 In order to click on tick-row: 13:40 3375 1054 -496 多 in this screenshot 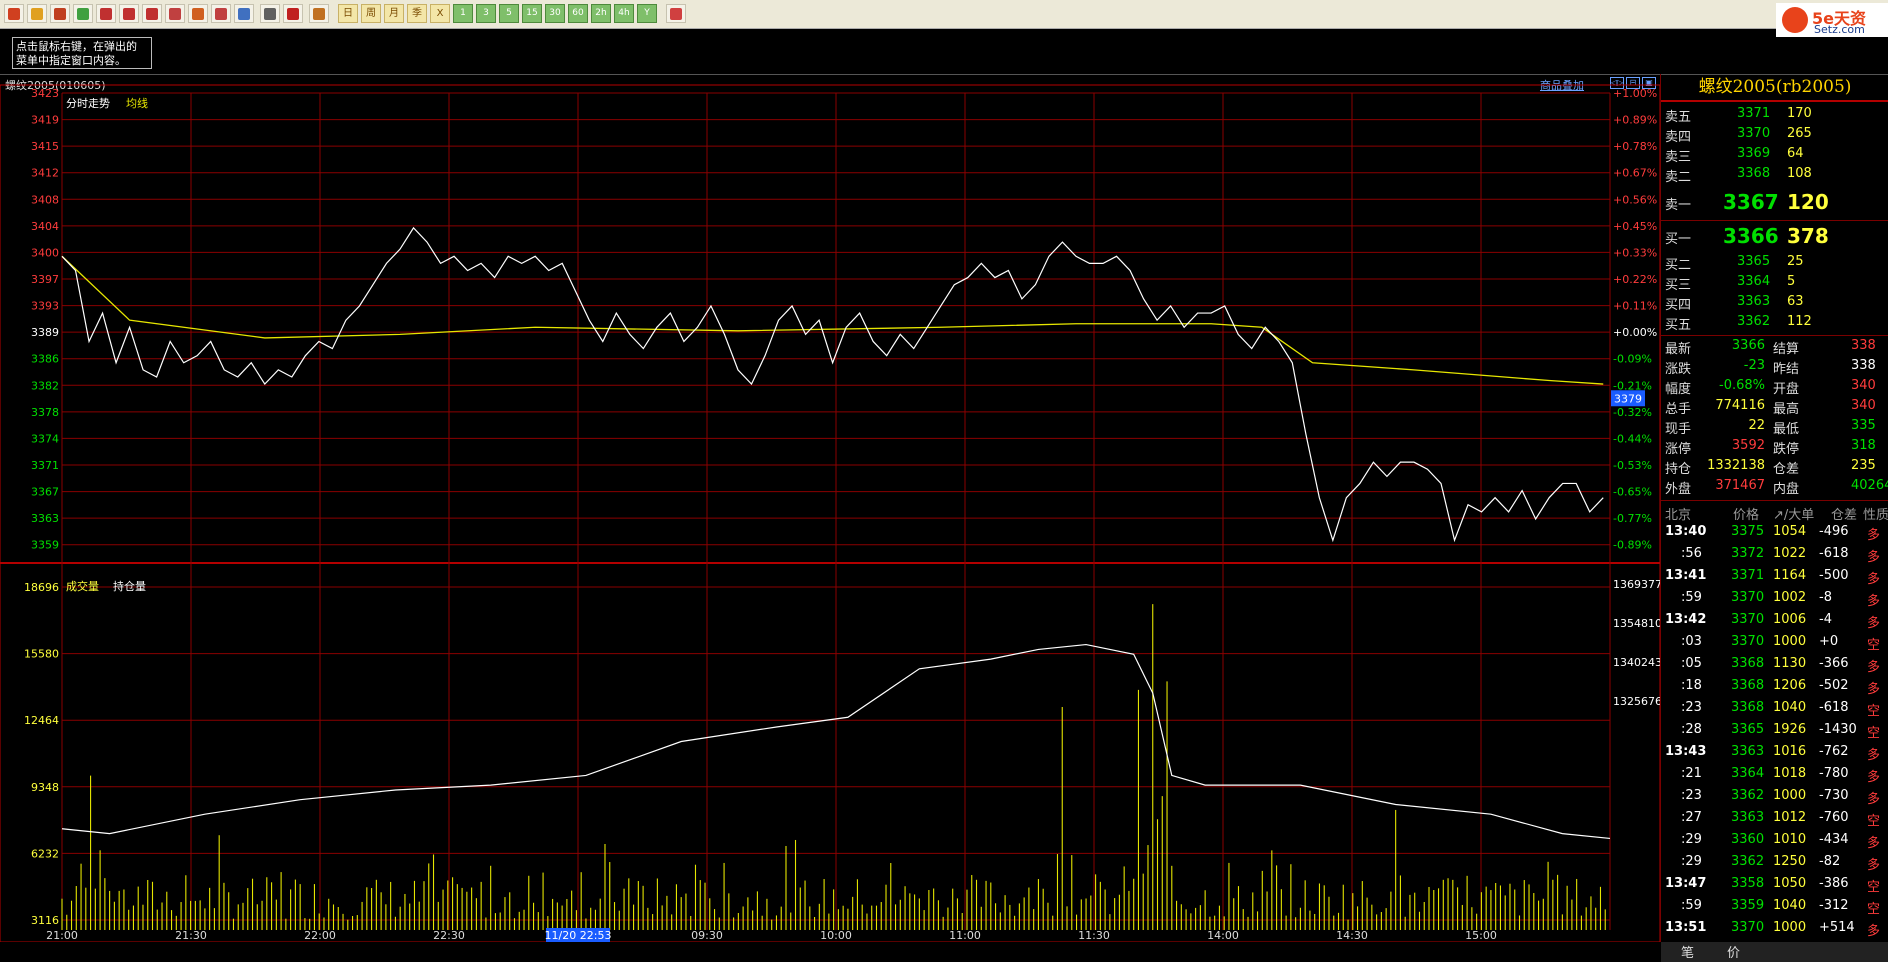, I will do `click(1774, 535)`.